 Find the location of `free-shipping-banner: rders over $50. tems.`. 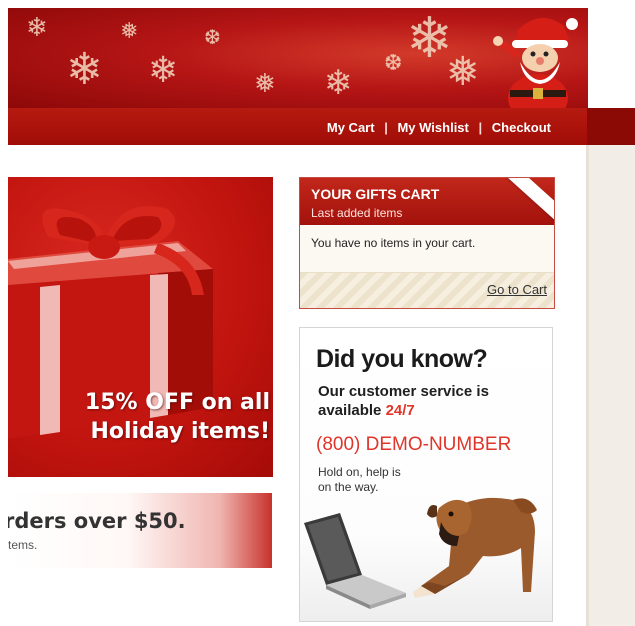

free-shipping-banner: rders over $50. tems. is located at coordinates (140, 530).